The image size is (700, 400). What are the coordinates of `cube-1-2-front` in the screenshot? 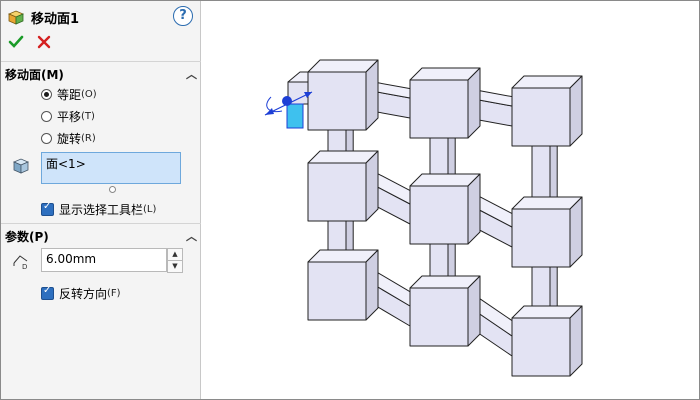 It's located at (541, 238).